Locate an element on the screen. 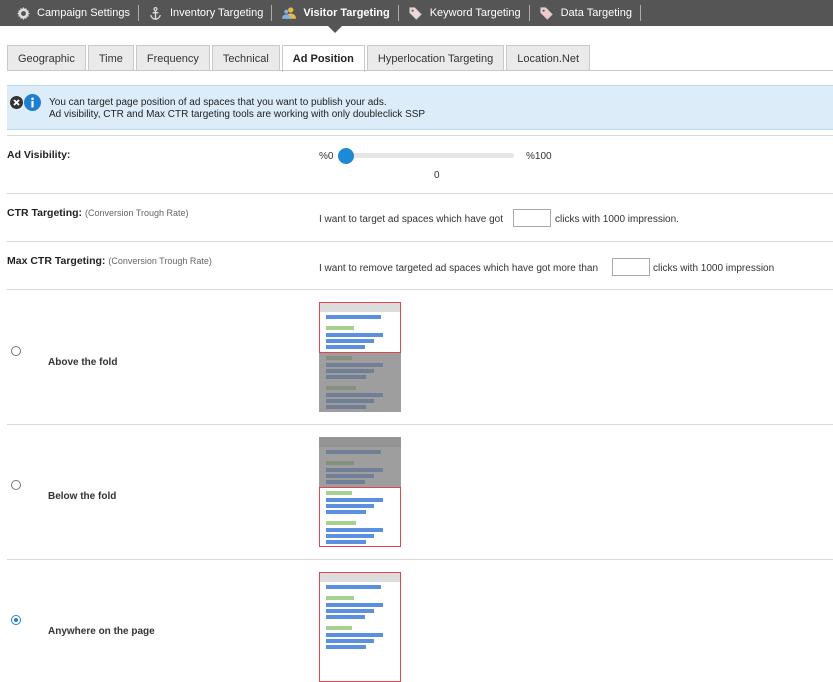 The height and width of the screenshot is (682, 833). info-icon is located at coordinates (32, 102).